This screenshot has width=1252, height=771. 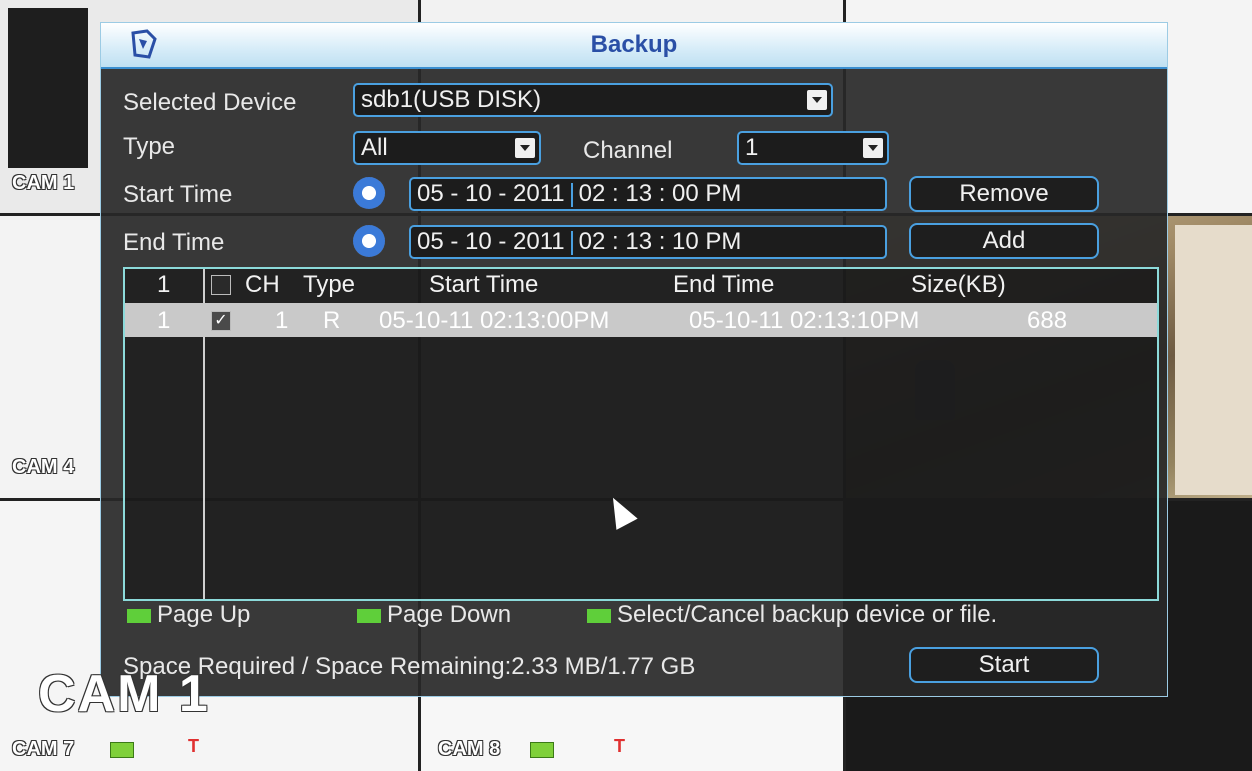 I want to click on page-down-key-icon, so click(x=369, y=615).